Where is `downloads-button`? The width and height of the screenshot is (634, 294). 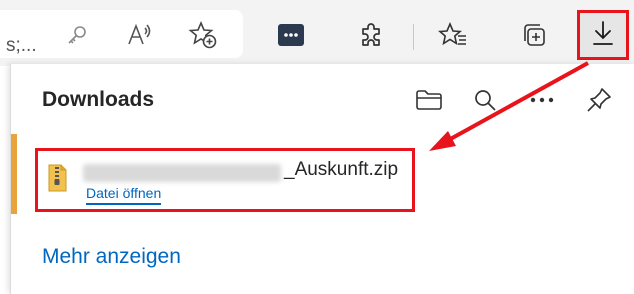
downloads-button is located at coordinates (603, 35).